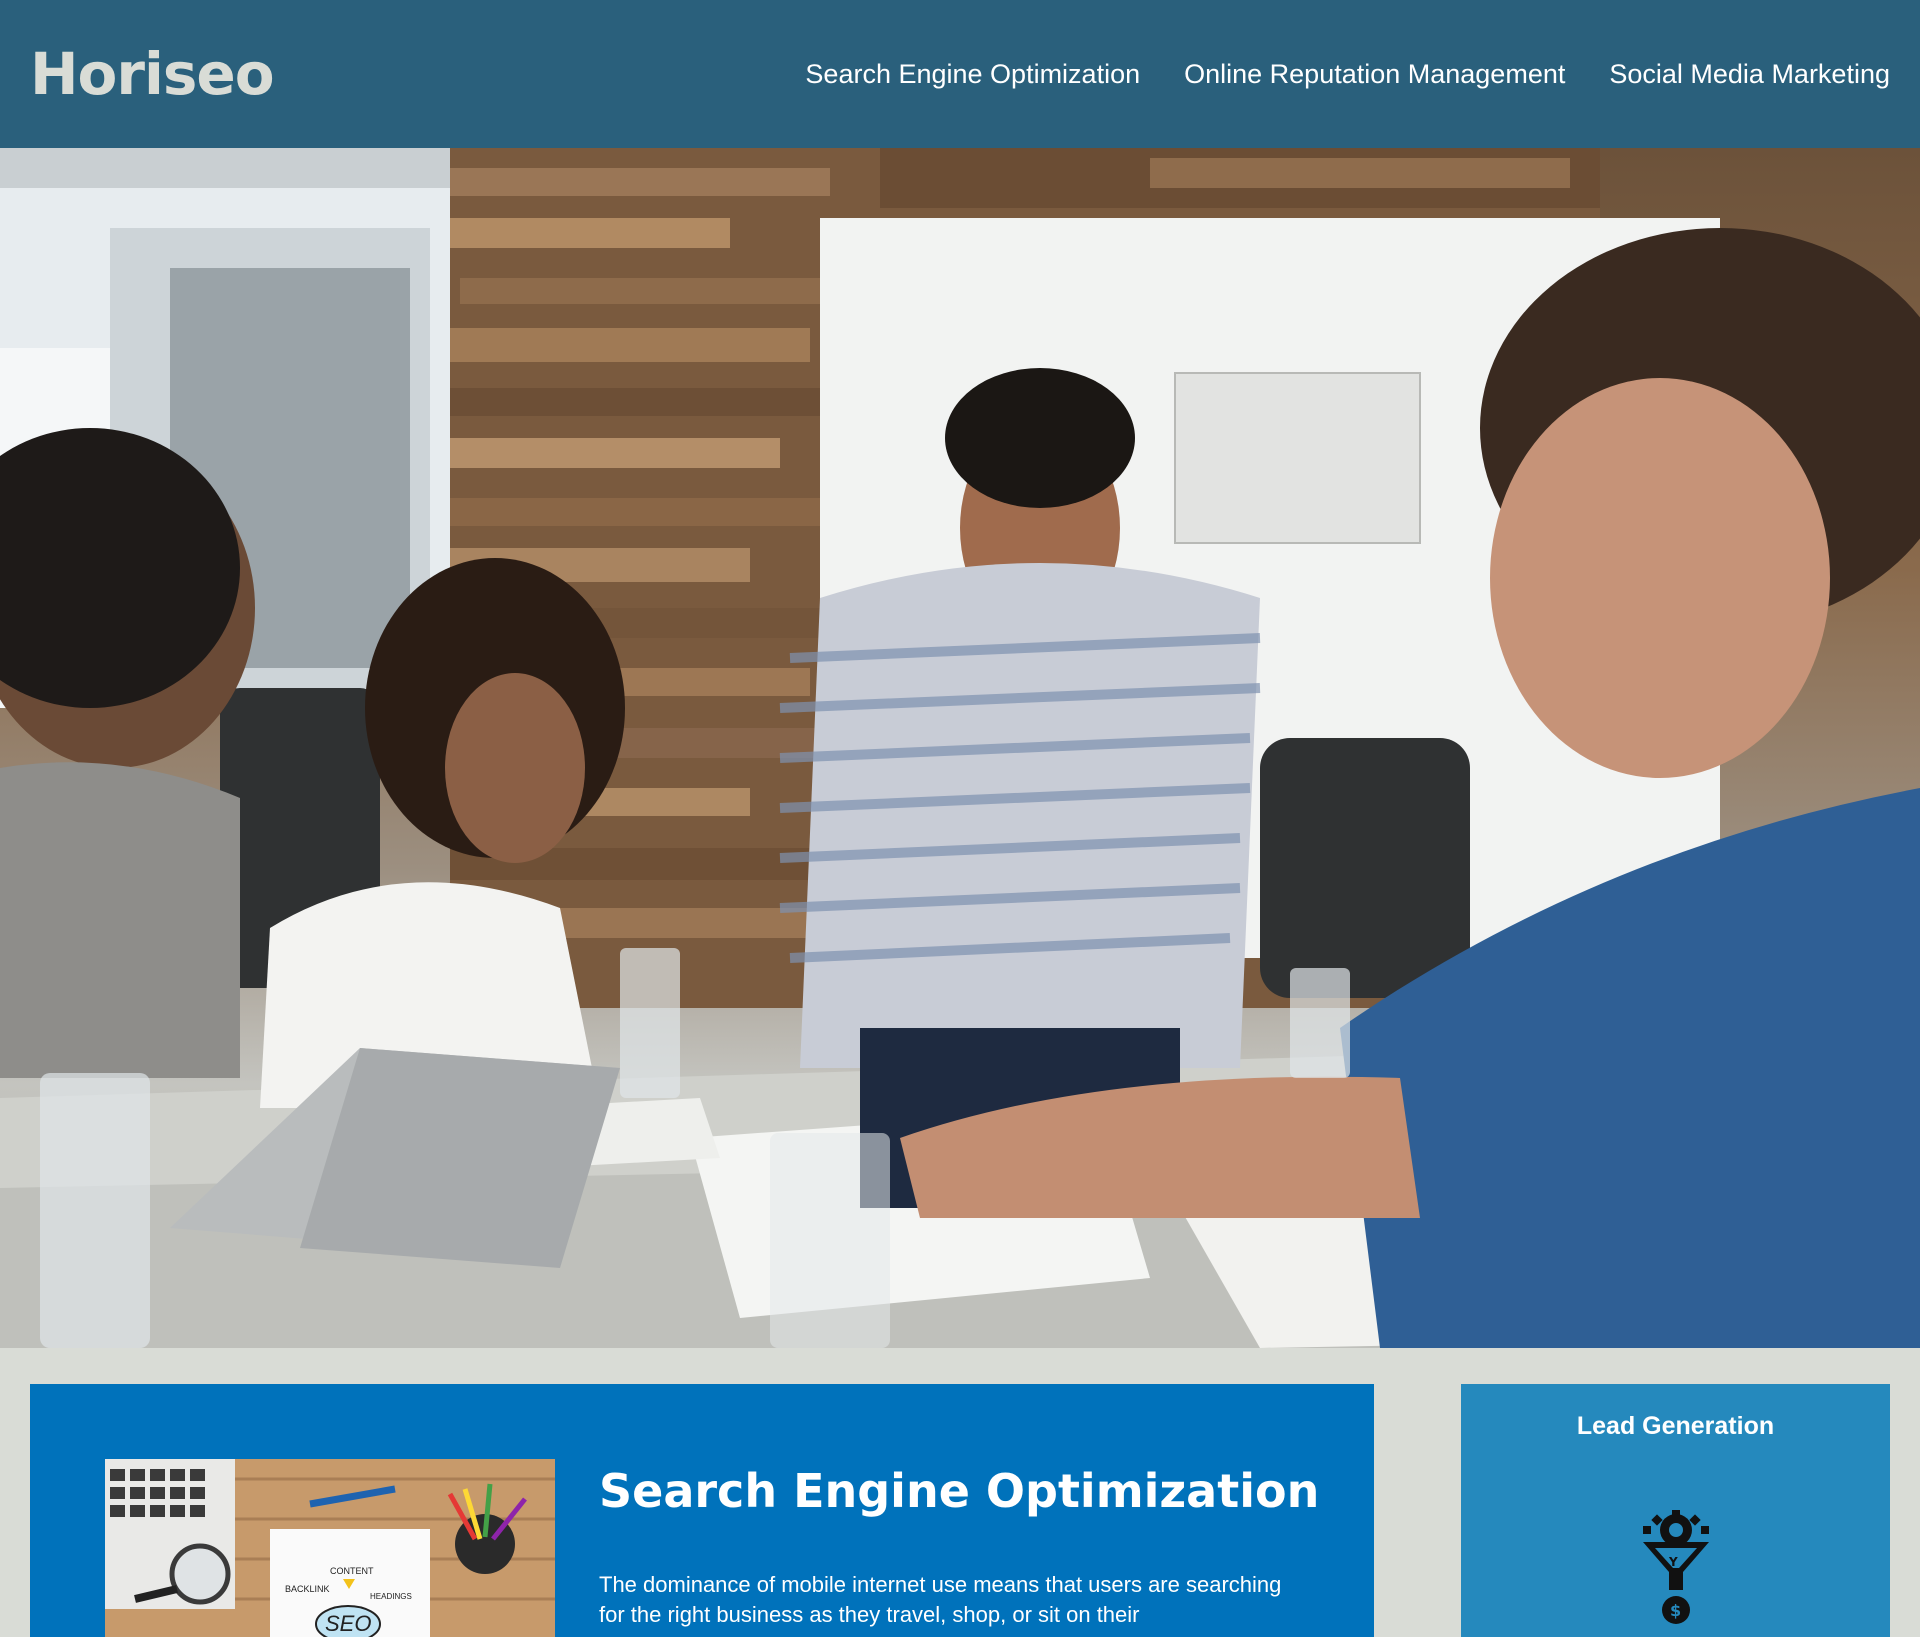  What do you see at coordinates (152, 74) in the screenshot?
I see `brand-logo: Horiseo` at bounding box center [152, 74].